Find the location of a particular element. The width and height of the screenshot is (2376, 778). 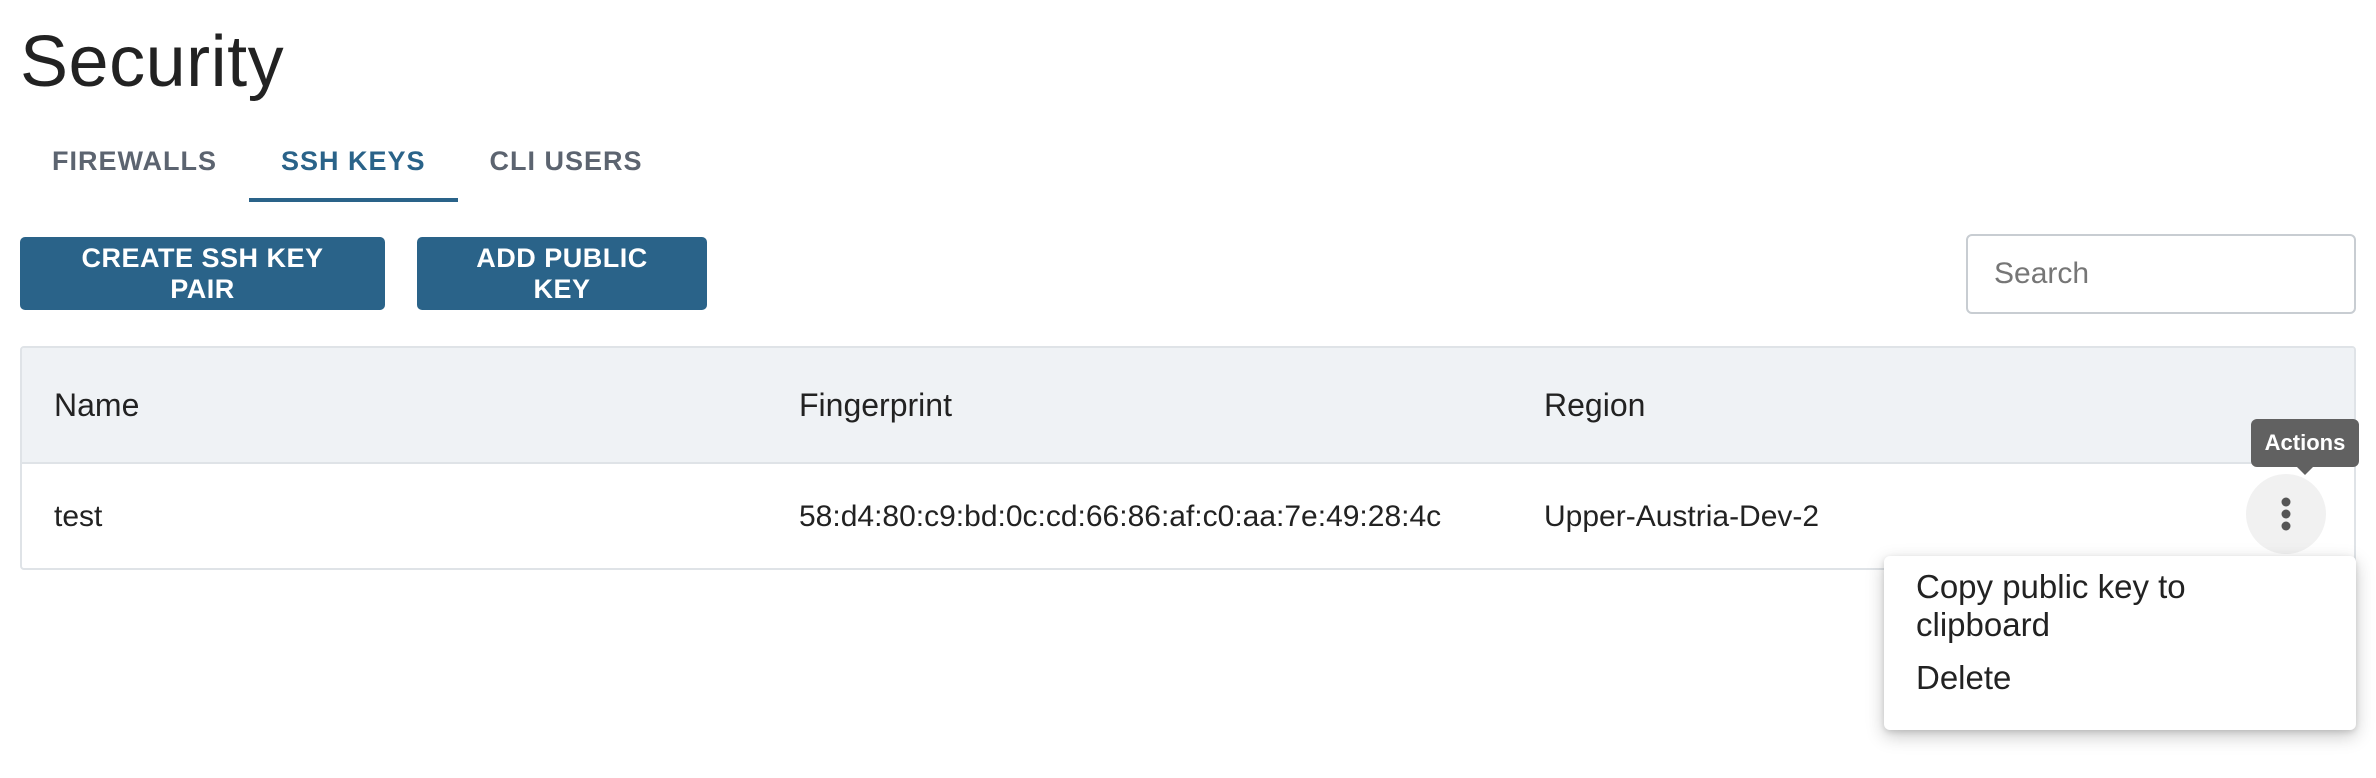

tab-ssh-keys: SSH KEYS is located at coordinates (353, 161).